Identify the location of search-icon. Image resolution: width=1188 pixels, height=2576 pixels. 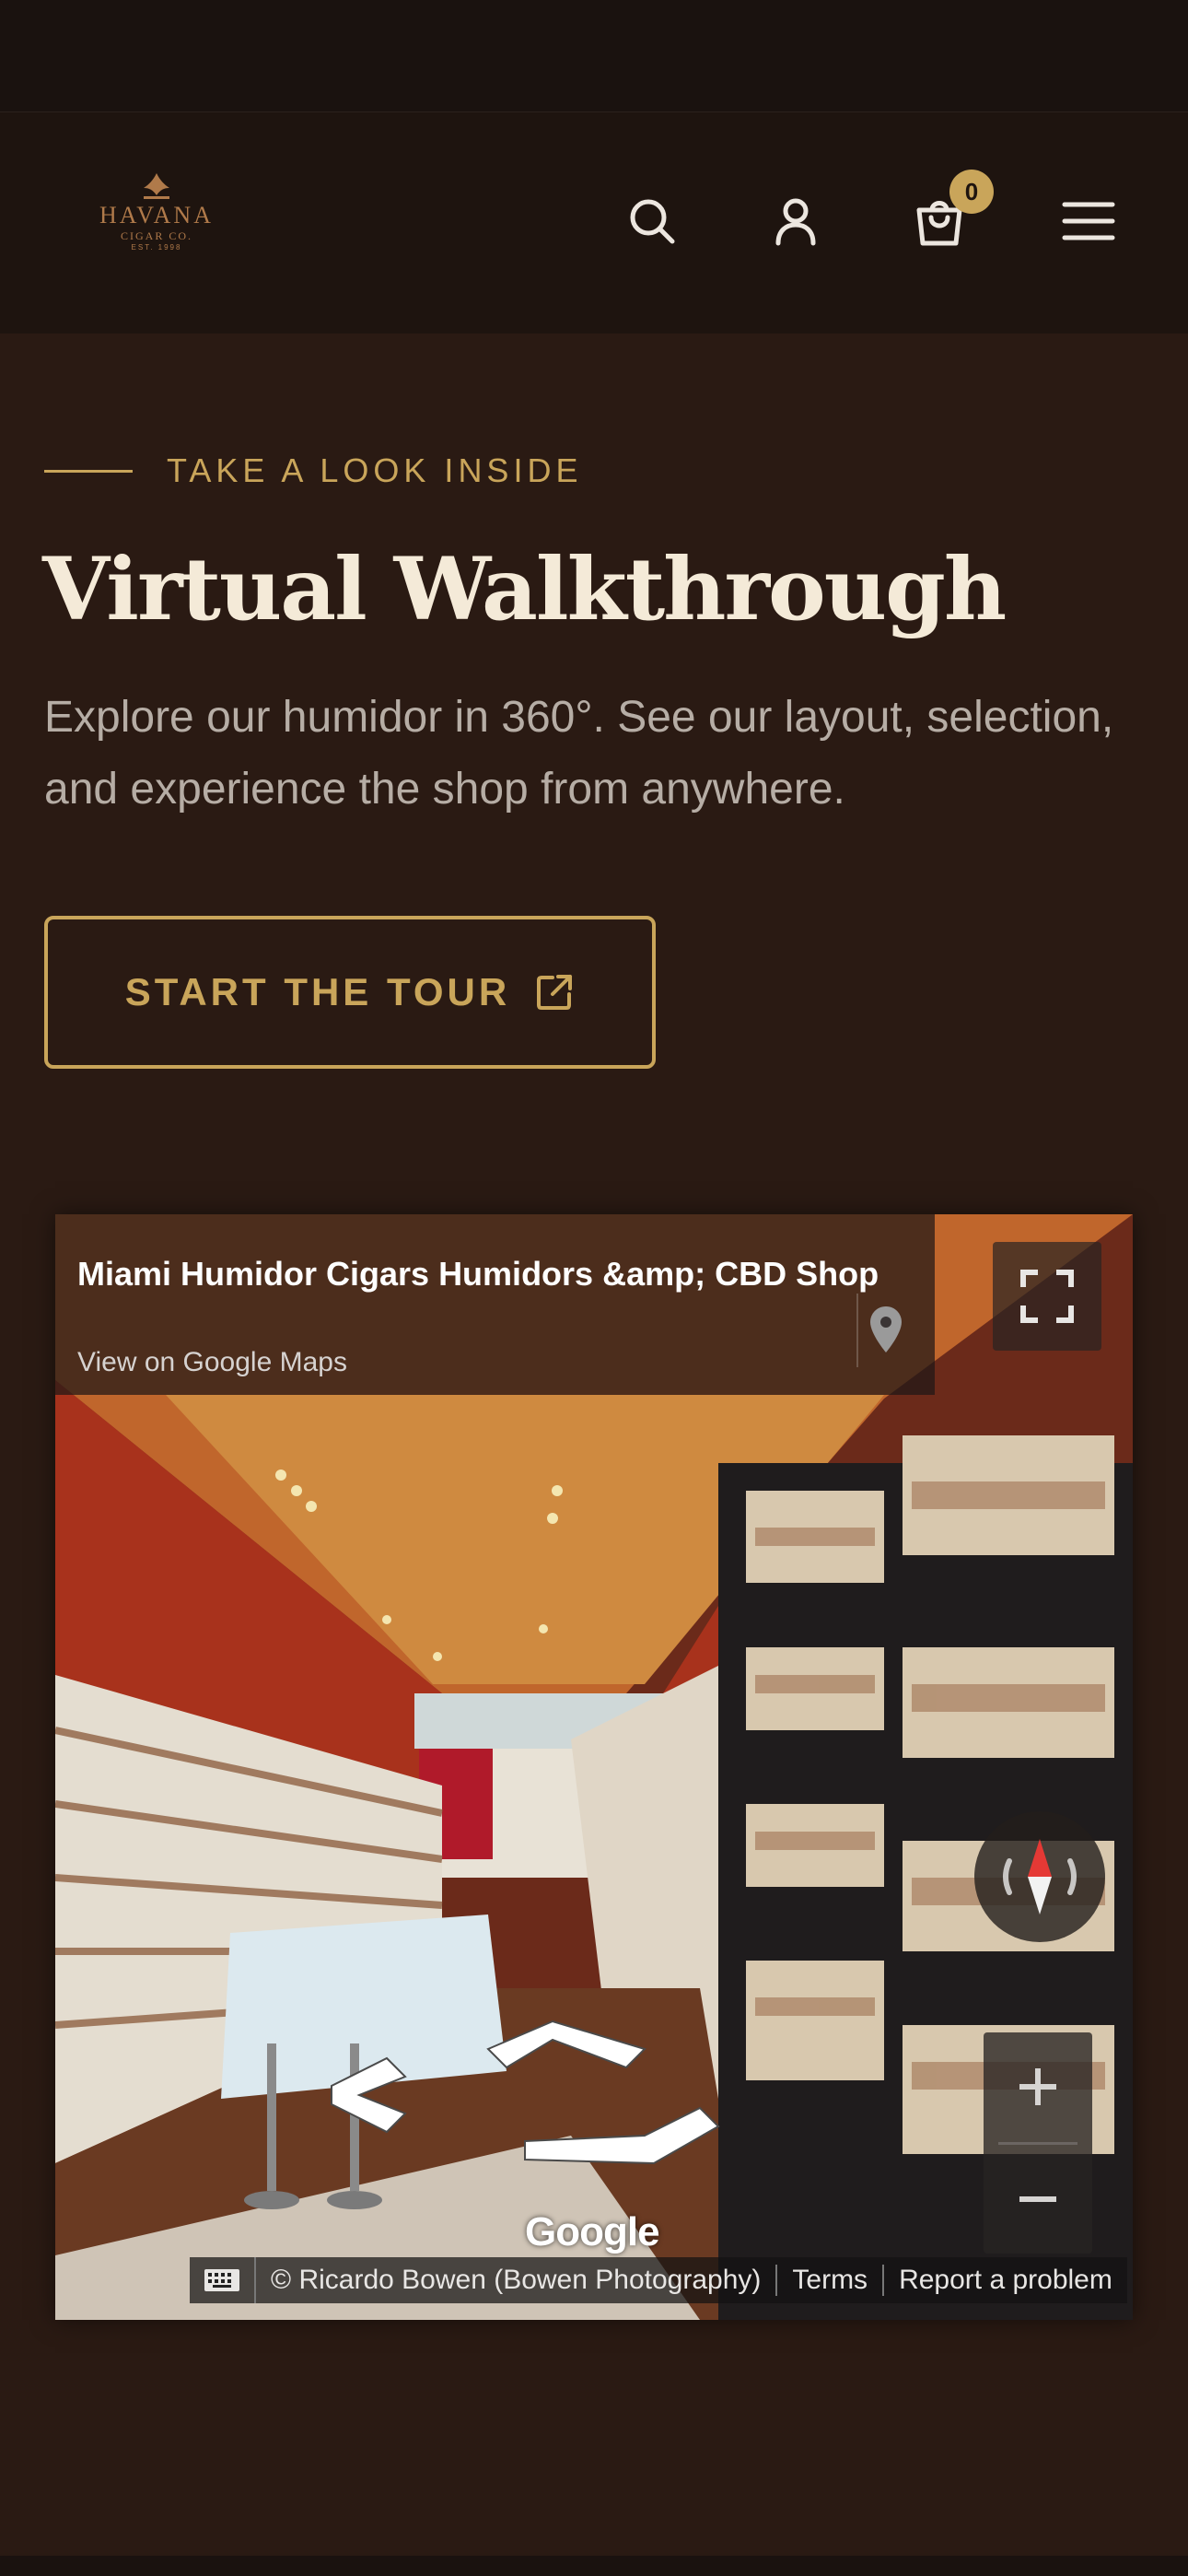
(652, 221).